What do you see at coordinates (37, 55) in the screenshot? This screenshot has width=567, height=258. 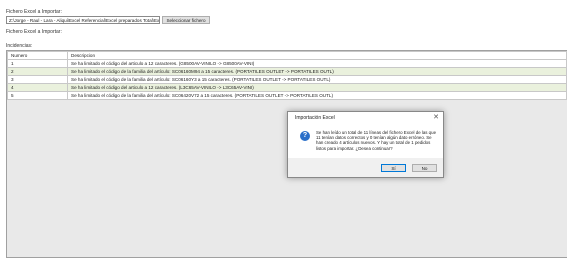 I see `column-header-numero: Numero` at bounding box center [37, 55].